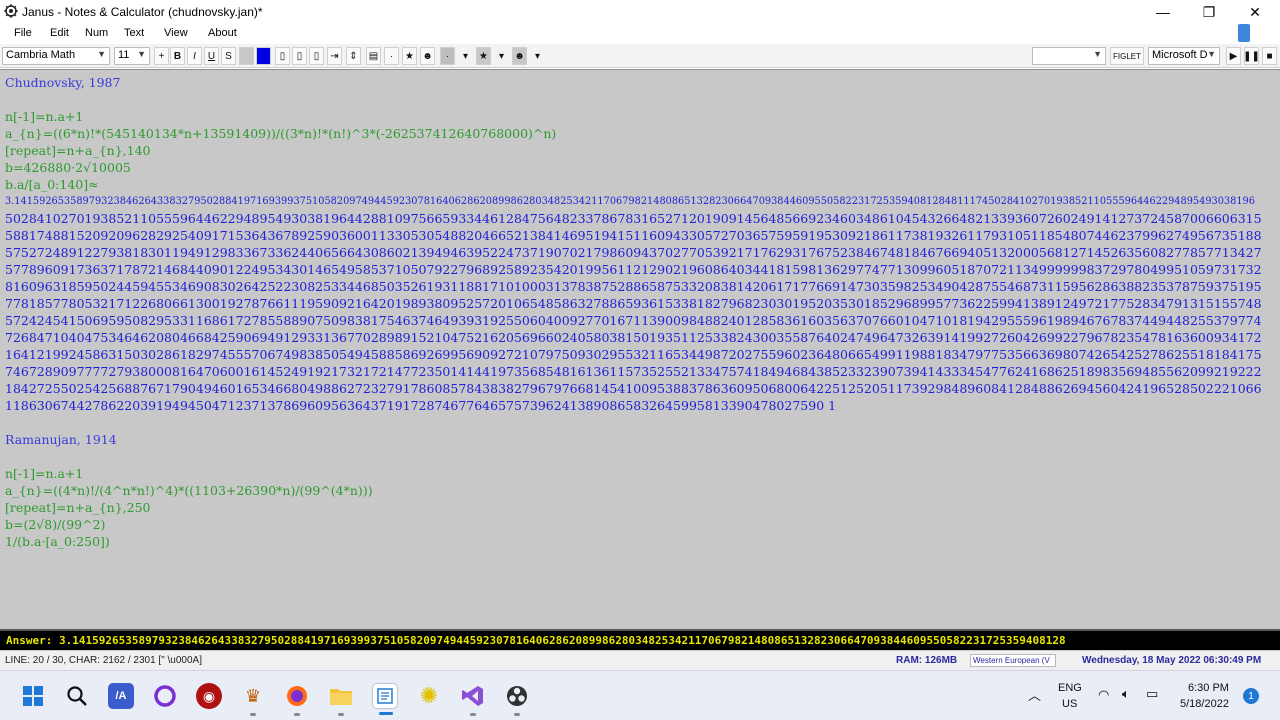 Image resolution: width=1280 pixels, height=720 pixels. Describe the element at coordinates (1013, 660) in the screenshot. I see `encoding-select: Western European (V` at that location.